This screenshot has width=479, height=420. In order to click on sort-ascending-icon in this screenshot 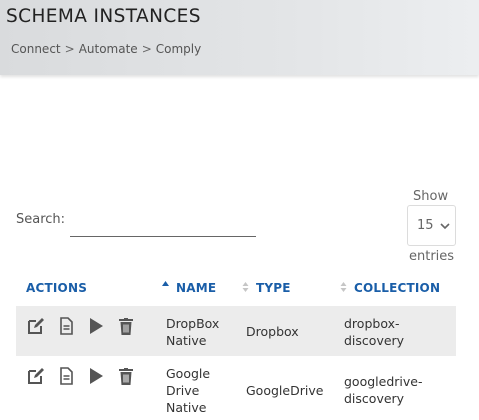, I will do `click(165, 287)`.